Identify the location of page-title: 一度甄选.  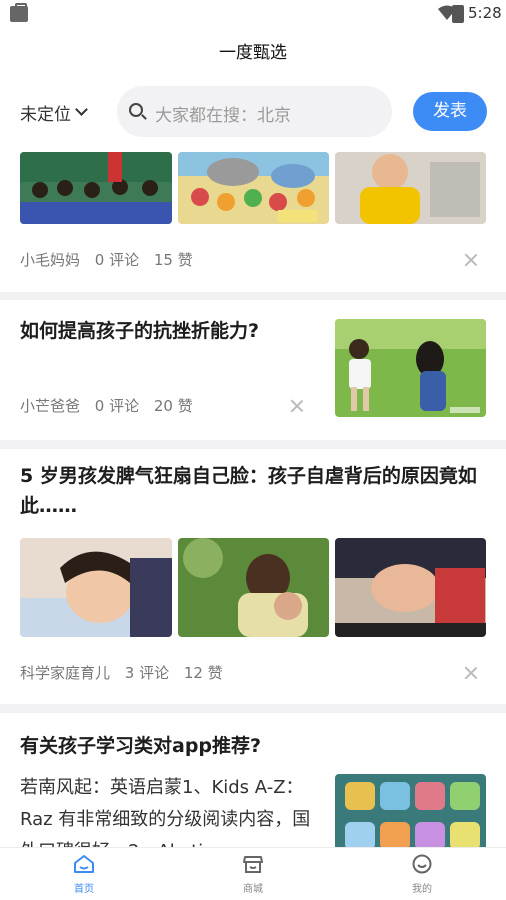
(253, 53).